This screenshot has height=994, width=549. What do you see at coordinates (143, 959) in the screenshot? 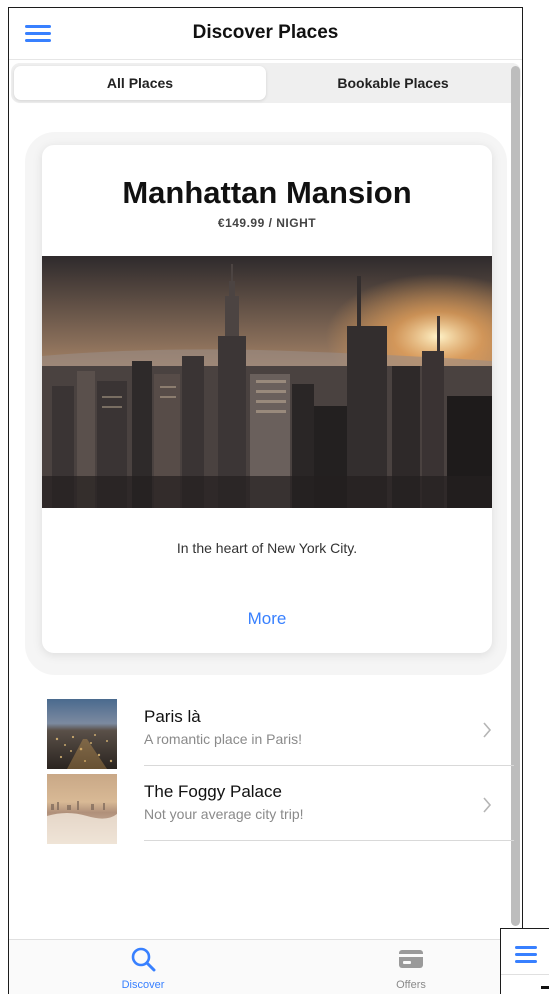
I see `search-icon` at bounding box center [143, 959].